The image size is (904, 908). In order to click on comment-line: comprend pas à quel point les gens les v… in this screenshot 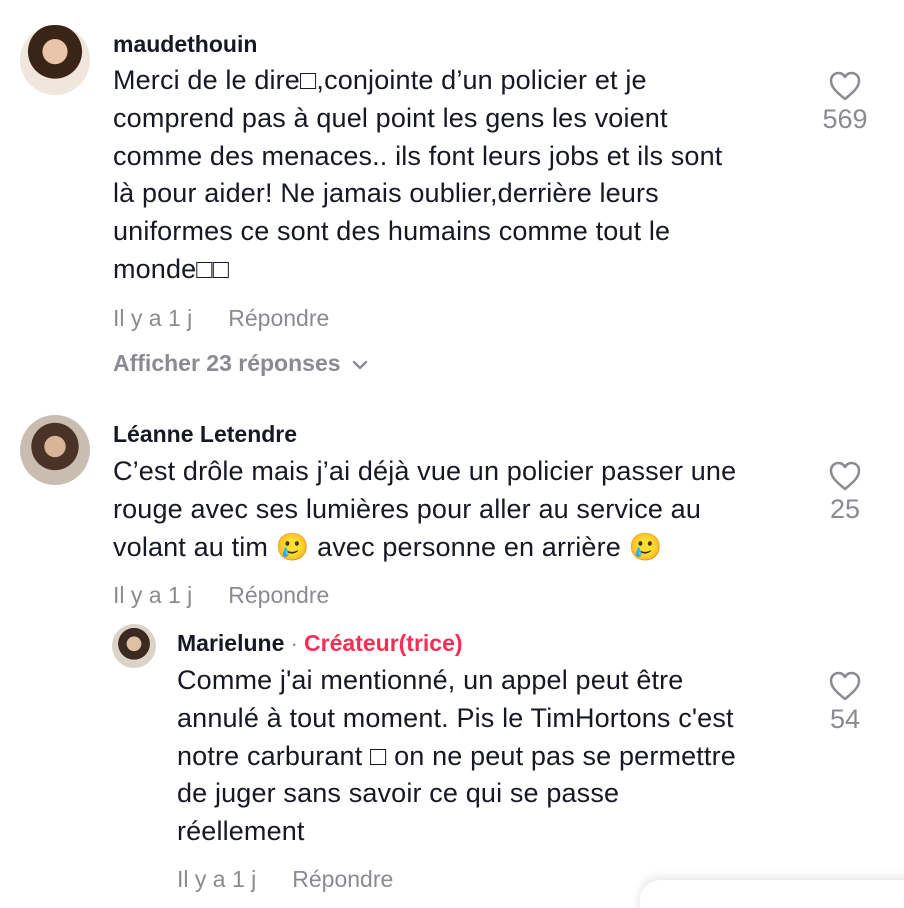, I will do `click(390, 117)`.